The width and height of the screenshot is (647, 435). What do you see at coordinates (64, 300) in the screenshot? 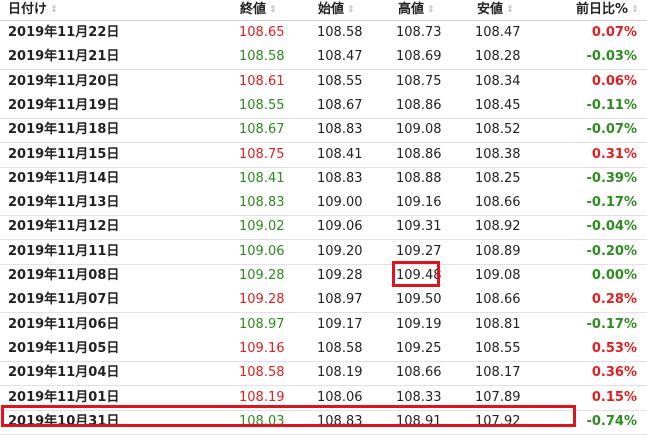
I see `date-cell: 2019年11月07日` at bounding box center [64, 300].